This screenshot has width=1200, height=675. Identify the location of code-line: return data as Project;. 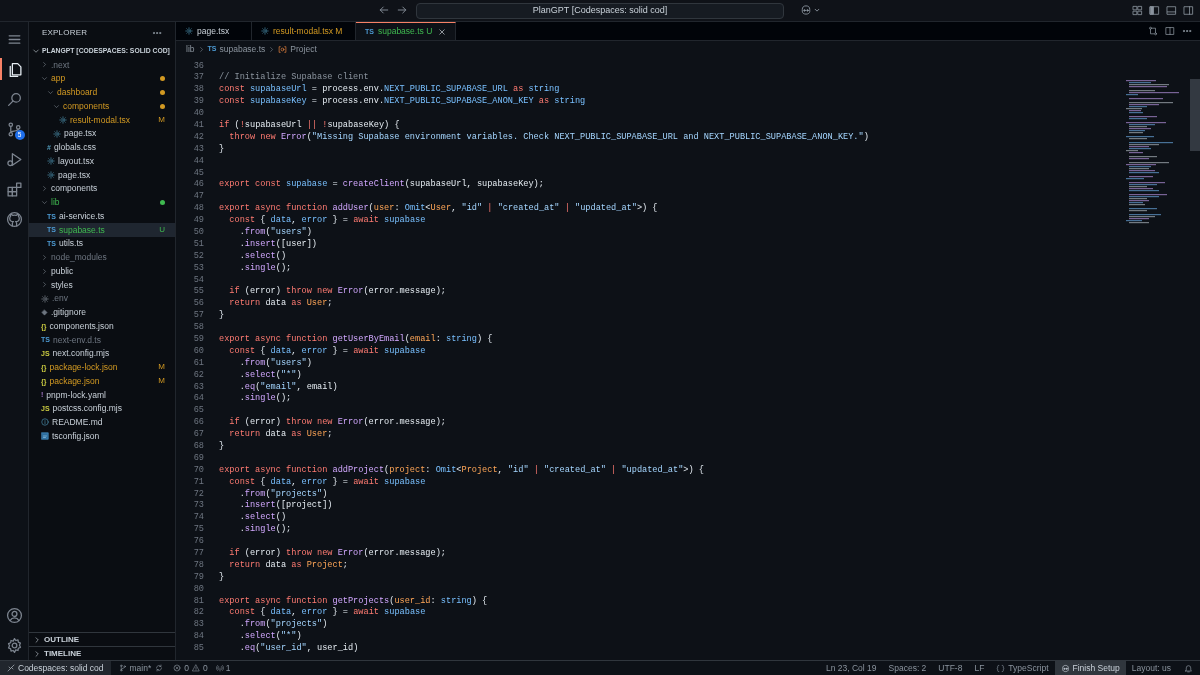
(288, 565).